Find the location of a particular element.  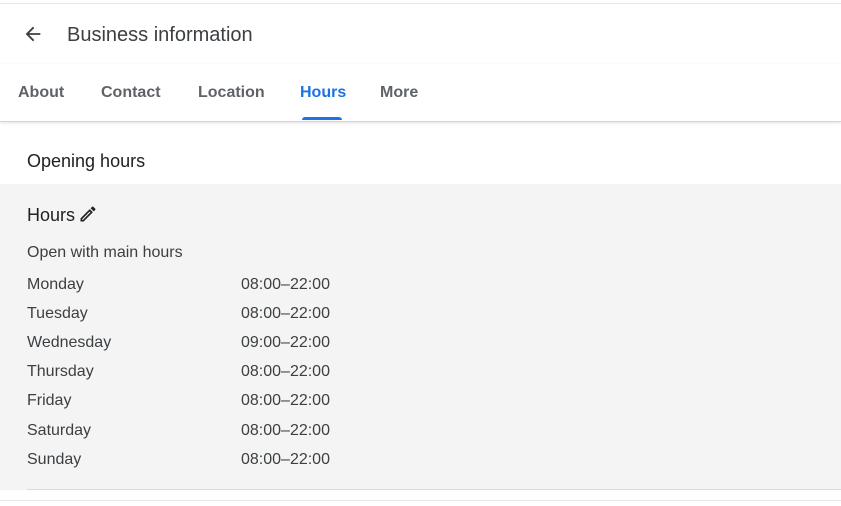

day-name: Sunday is located at coordinates (54, 459).